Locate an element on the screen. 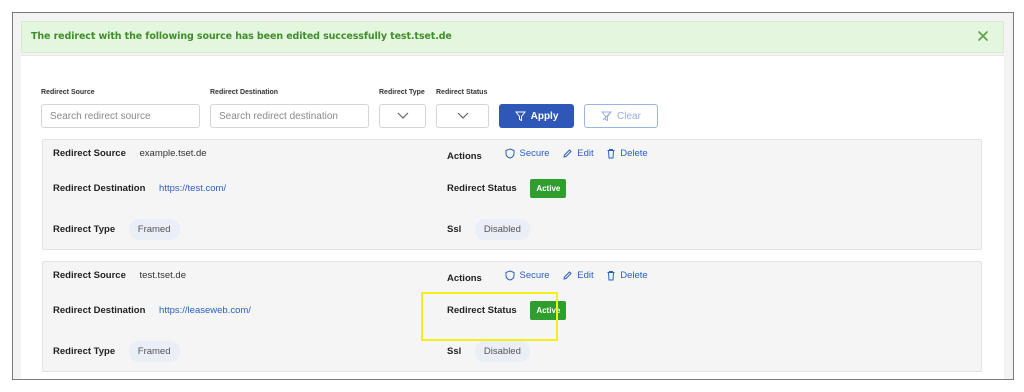  apply-button: Apply is located at coordinates (536, 116).